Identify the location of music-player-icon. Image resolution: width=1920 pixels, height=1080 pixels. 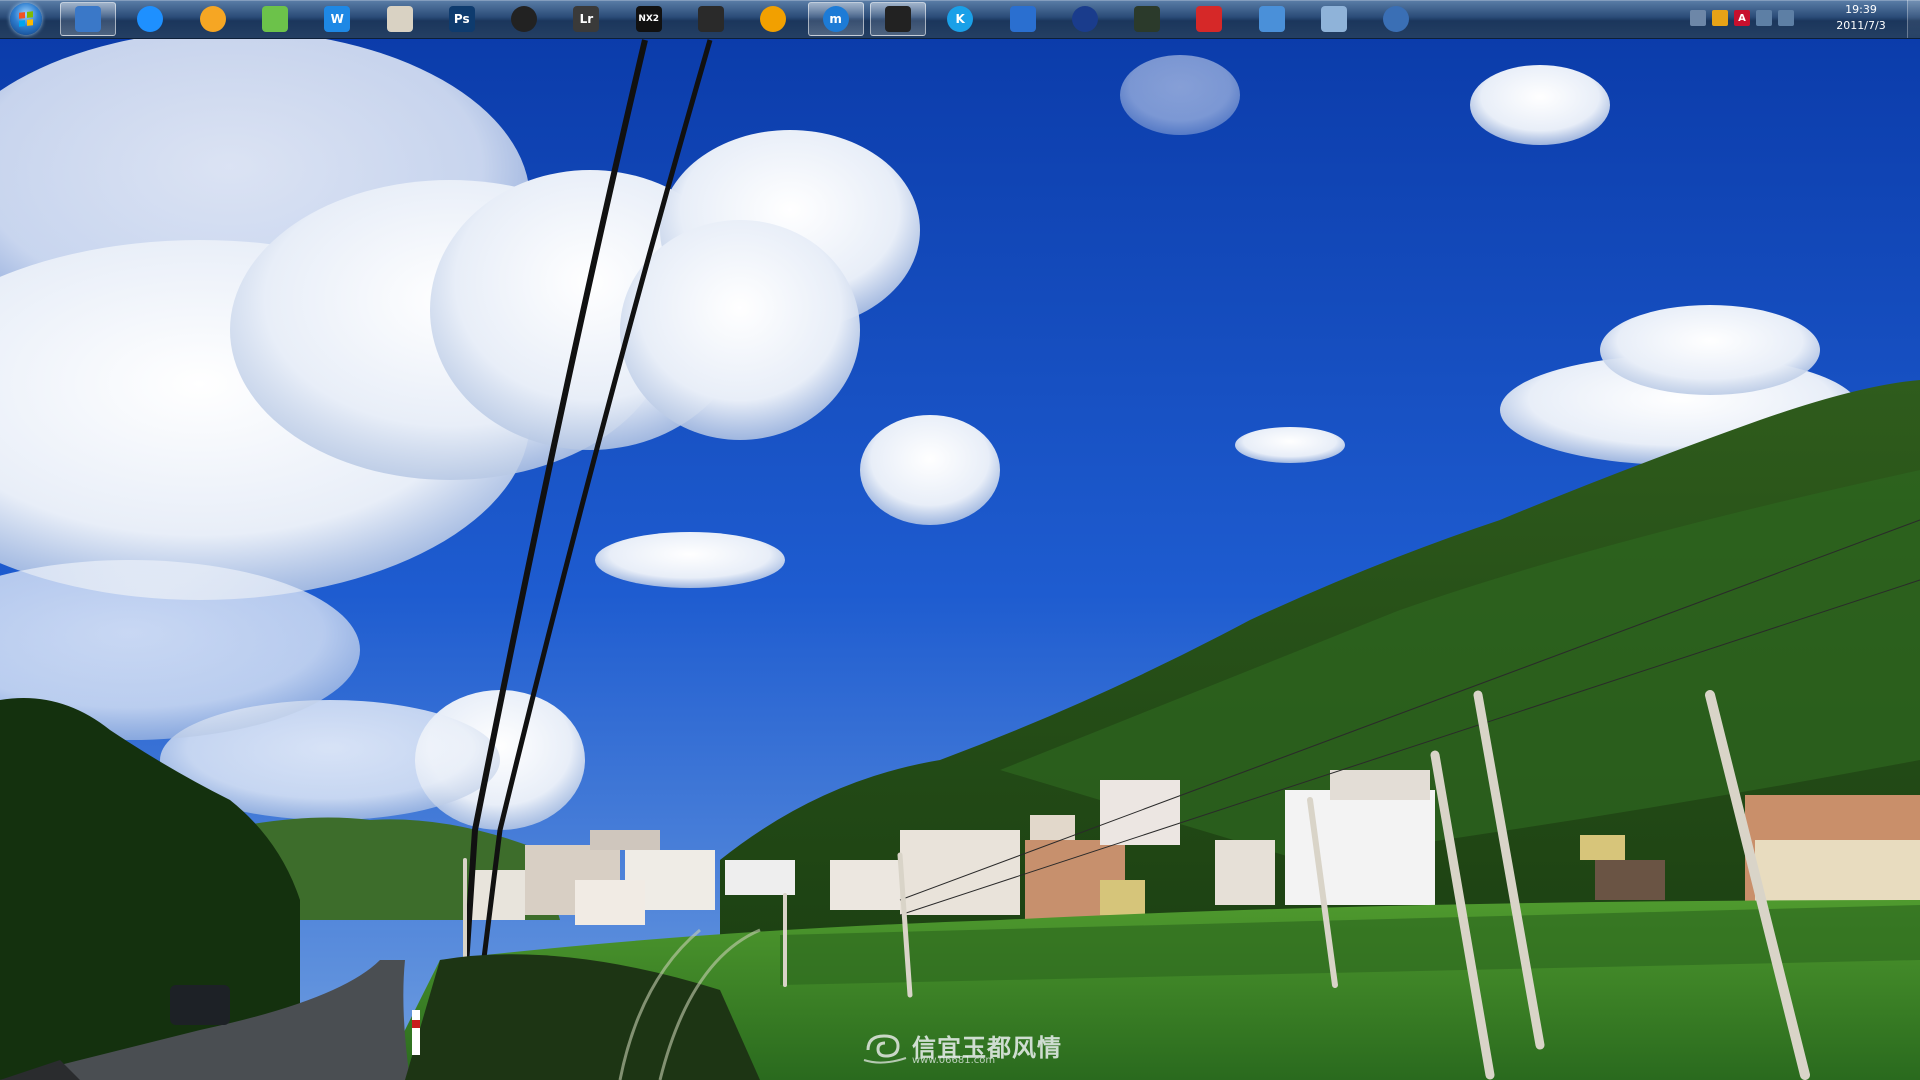
(773, 19).